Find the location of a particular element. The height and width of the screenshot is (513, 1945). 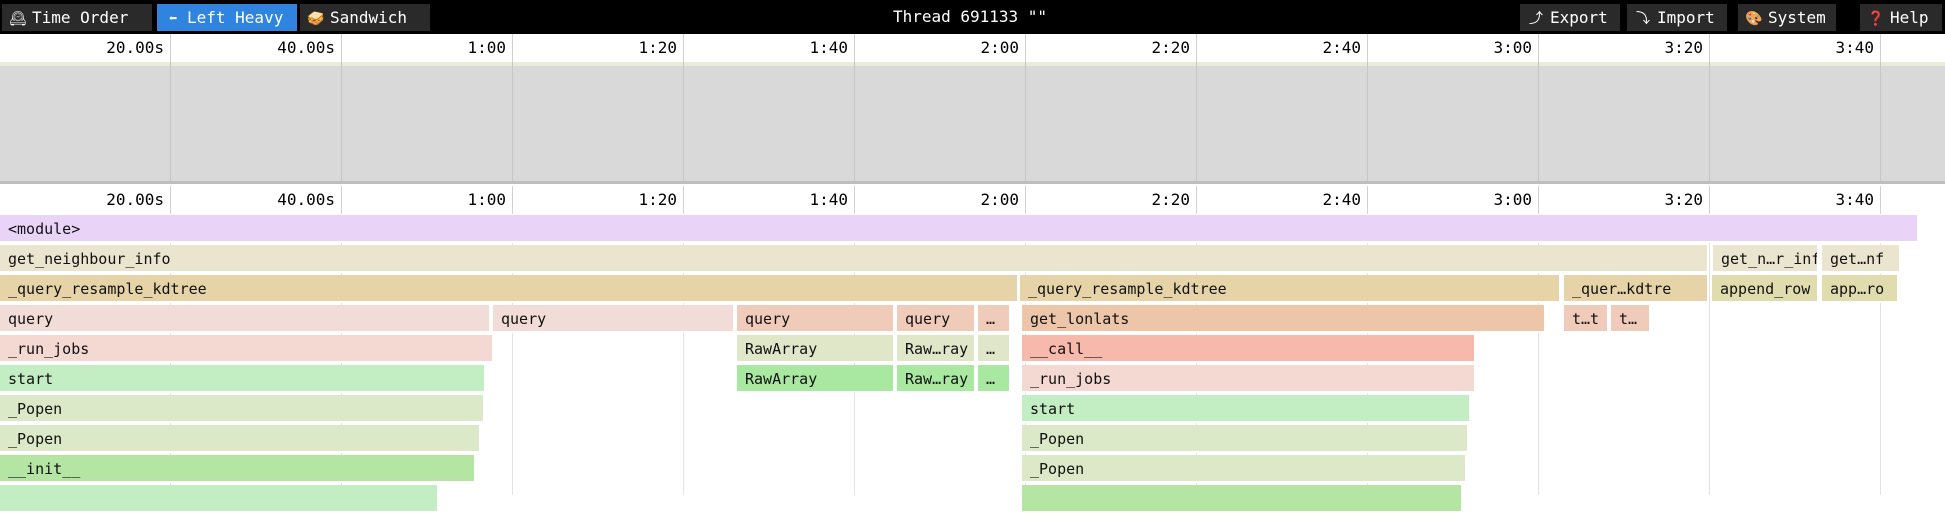

system-theme-label: System is located at coordinates (1797, 17).